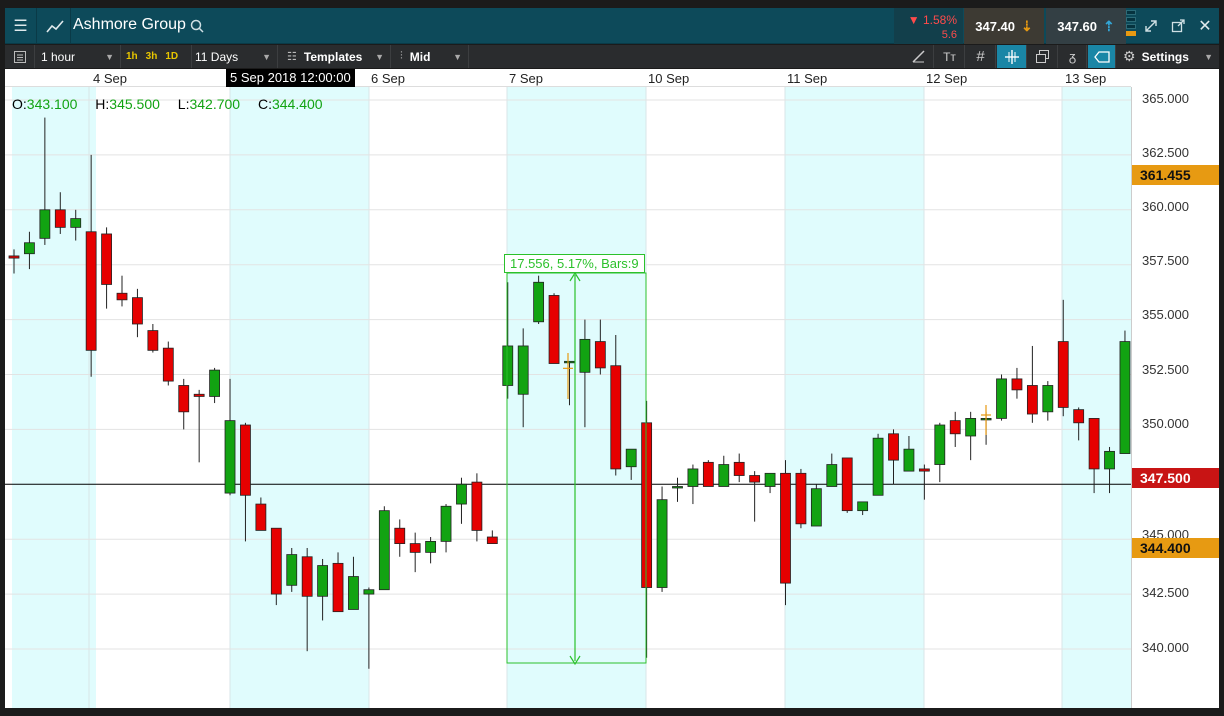 This screenshot has height=716, width=1224. Describe the element at coordinates (995, 26) in the screenshot. I see `sell-price: 347.40` at that location.